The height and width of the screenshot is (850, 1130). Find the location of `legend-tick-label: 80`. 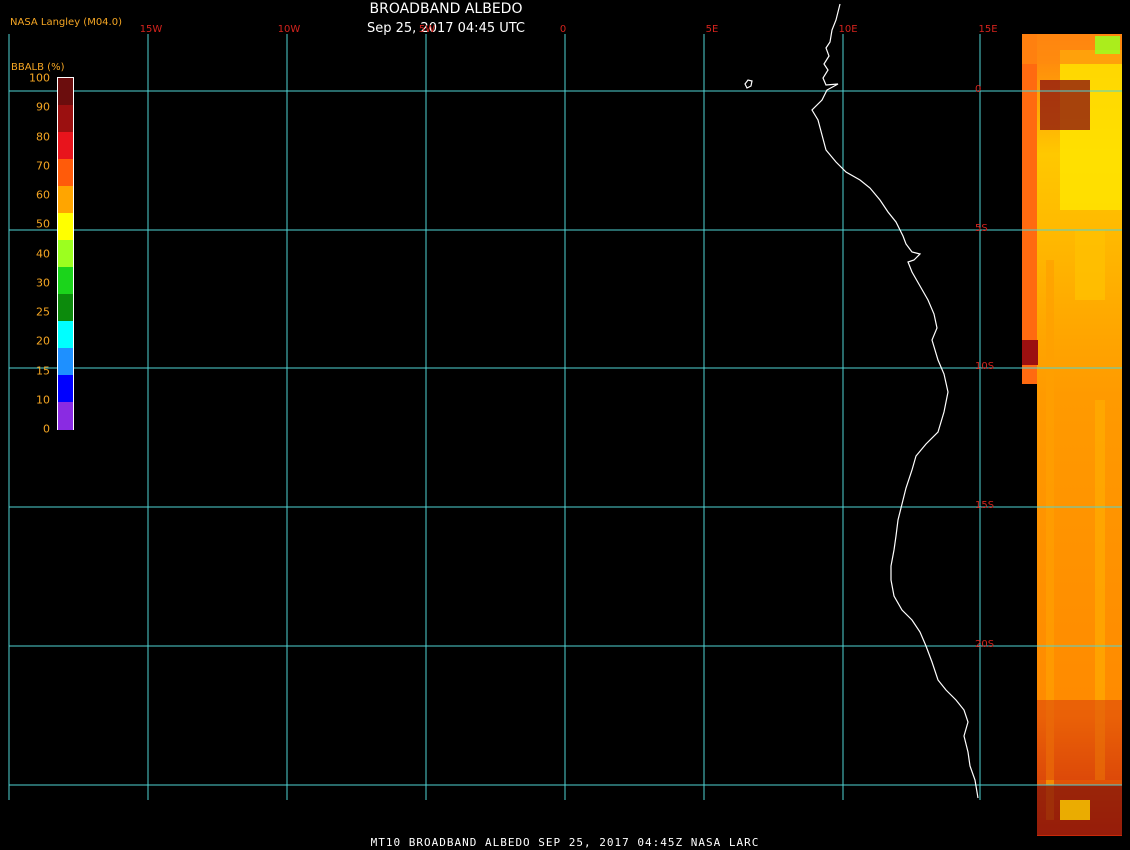

legend-tick-label: 80 is located at coordinates (43, 136).